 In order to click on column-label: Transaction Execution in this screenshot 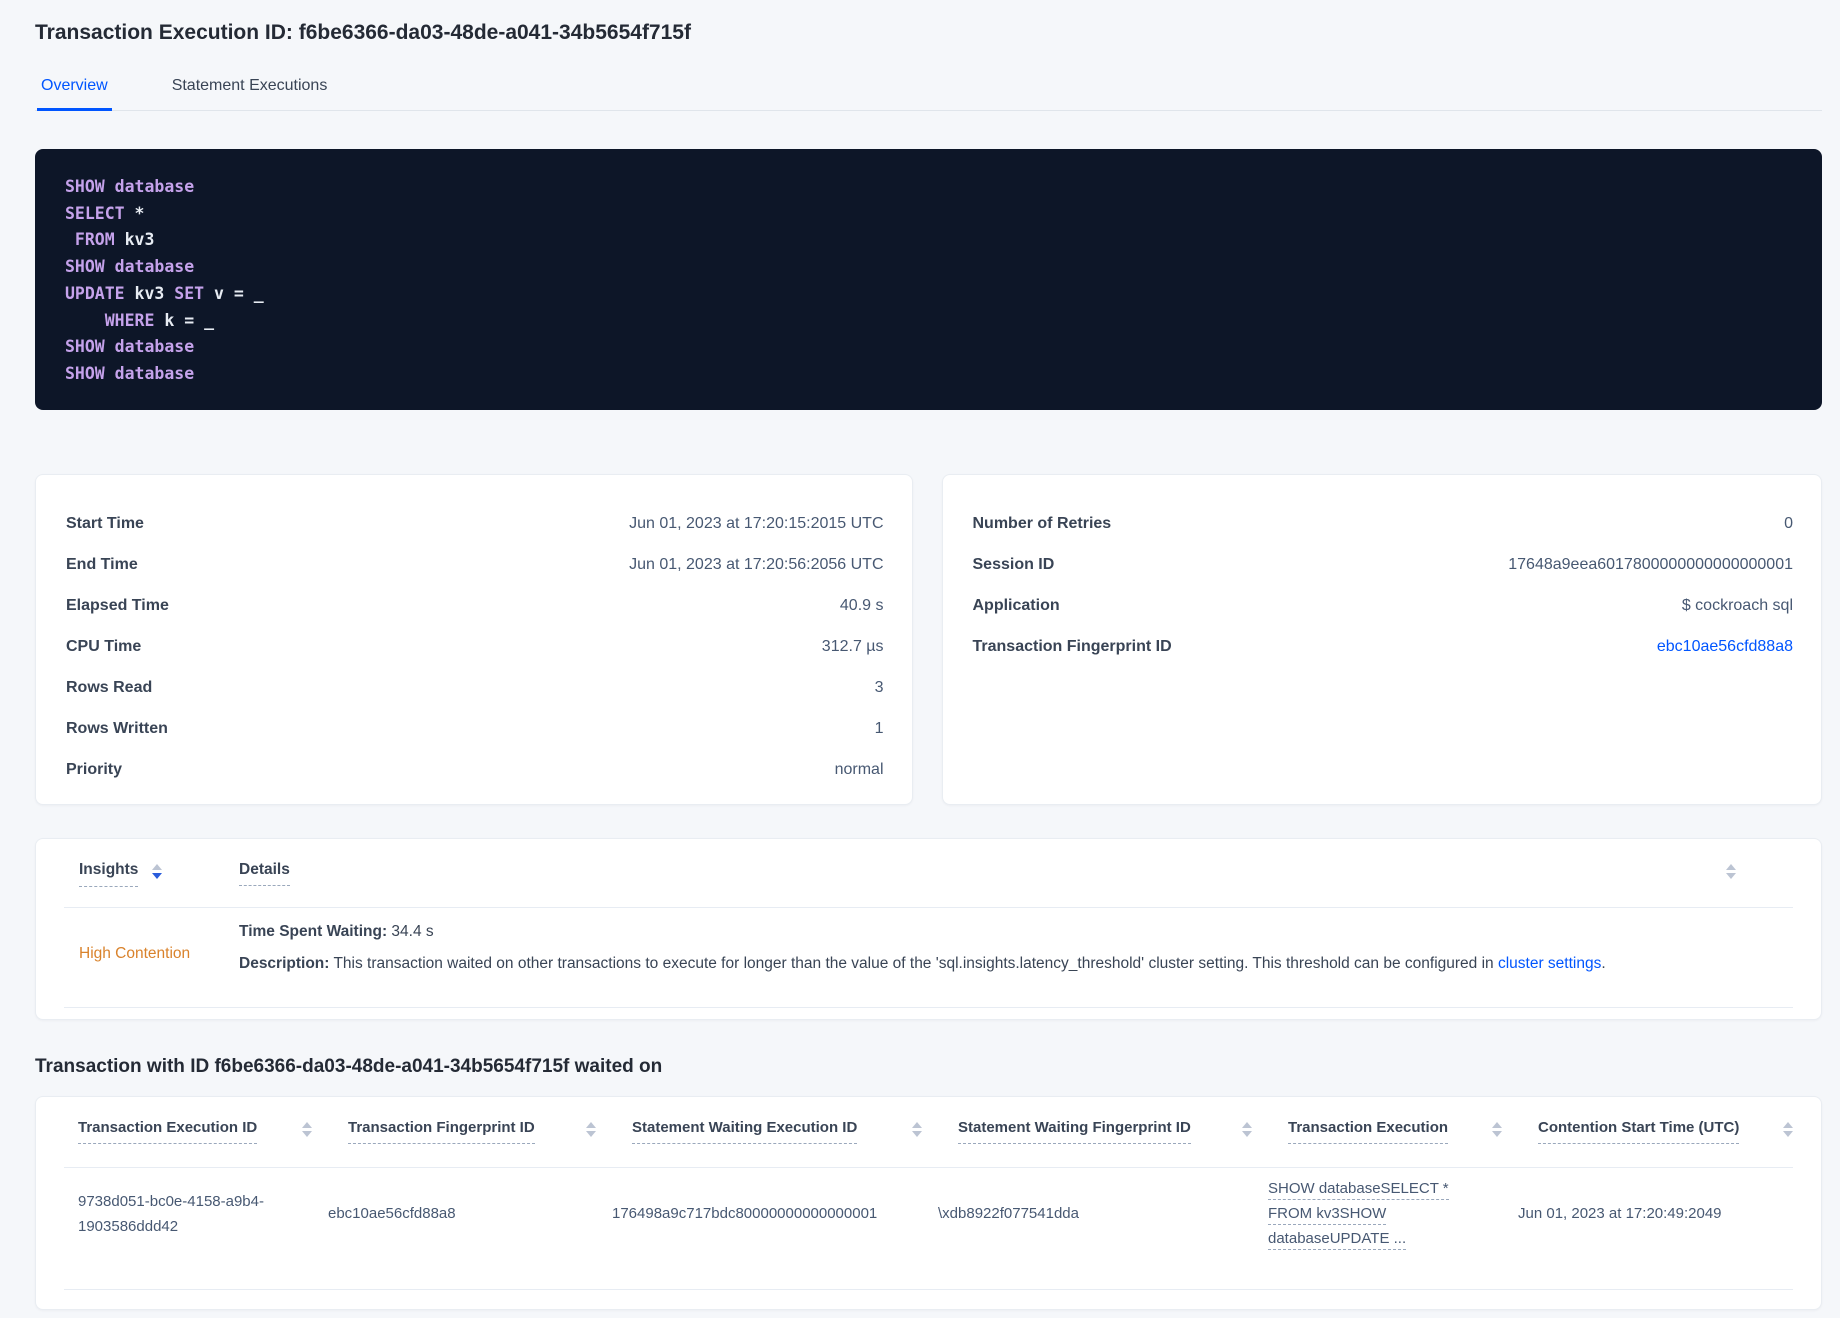, I will do `click(1368, 1131)`.